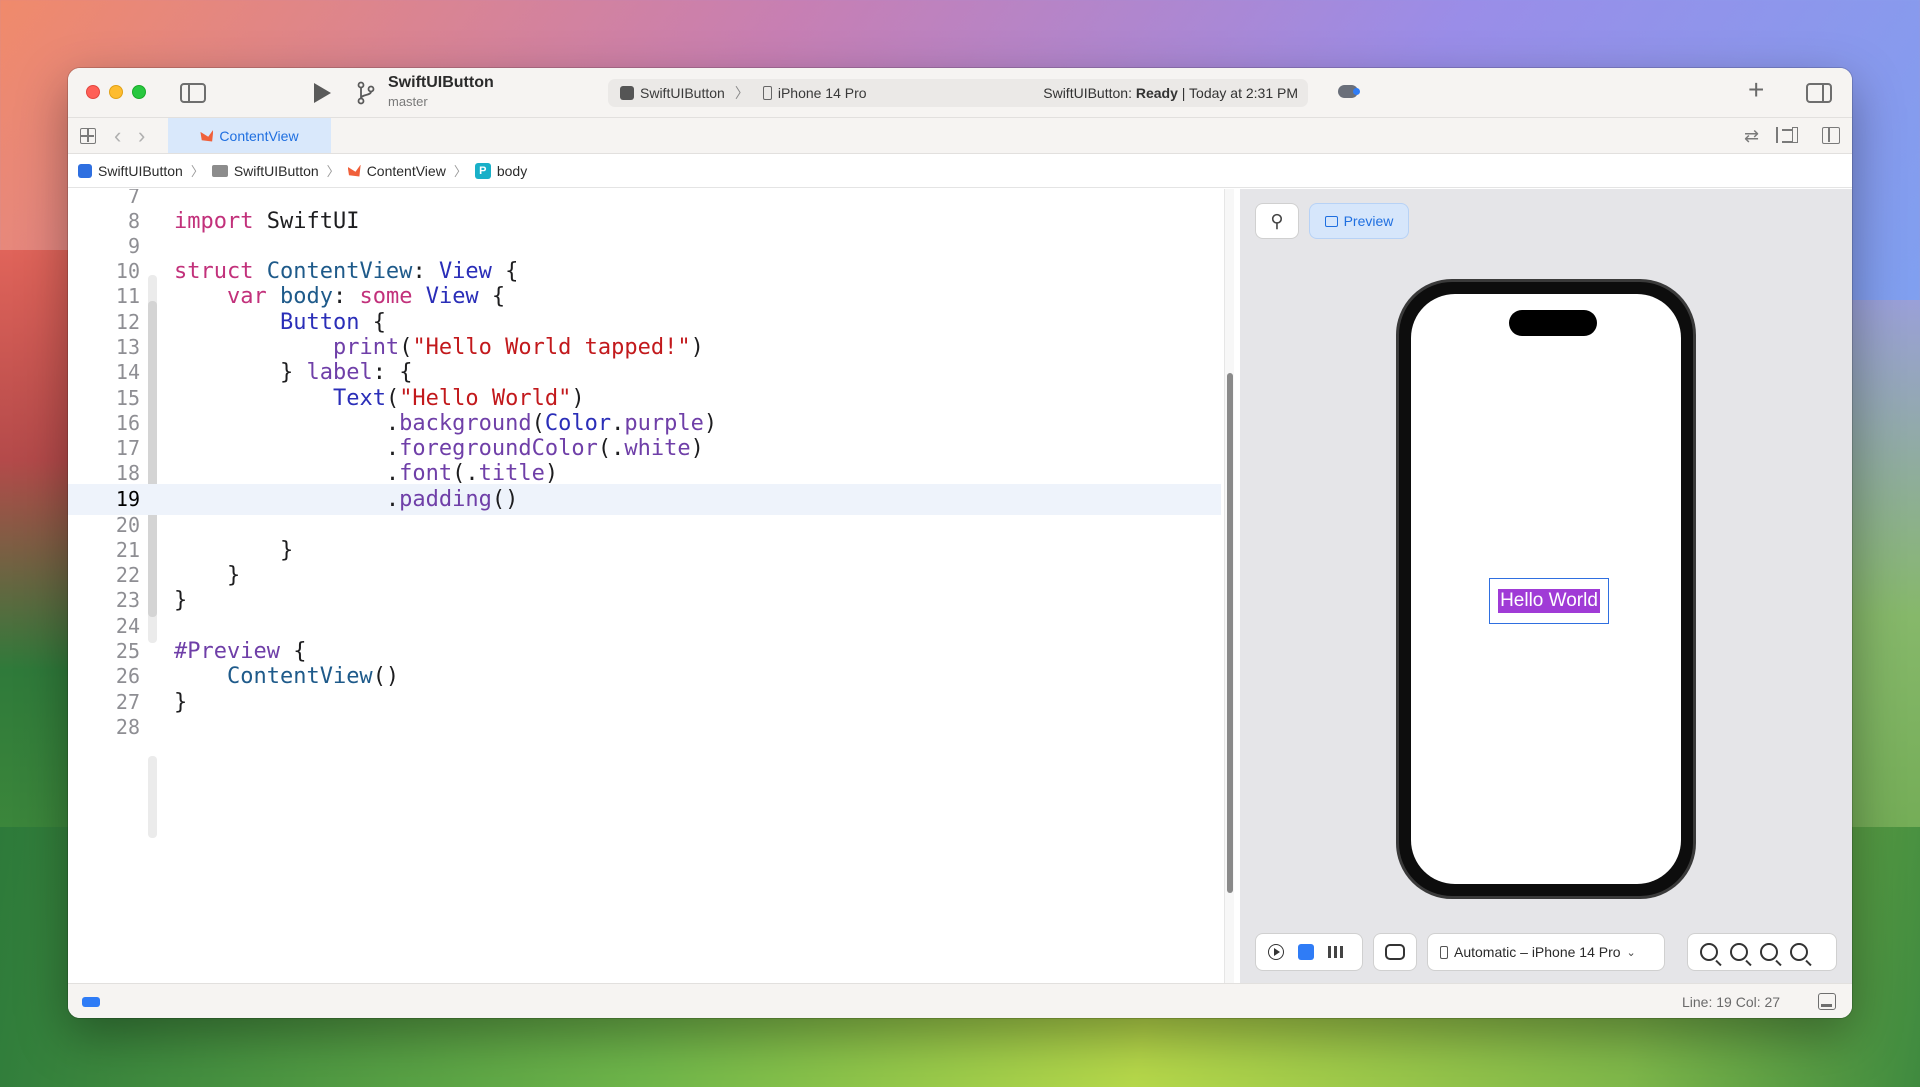 This screenshot has width=1920, height=1087. I want to click on inspector-toggle-icon, so click(1819, 93).